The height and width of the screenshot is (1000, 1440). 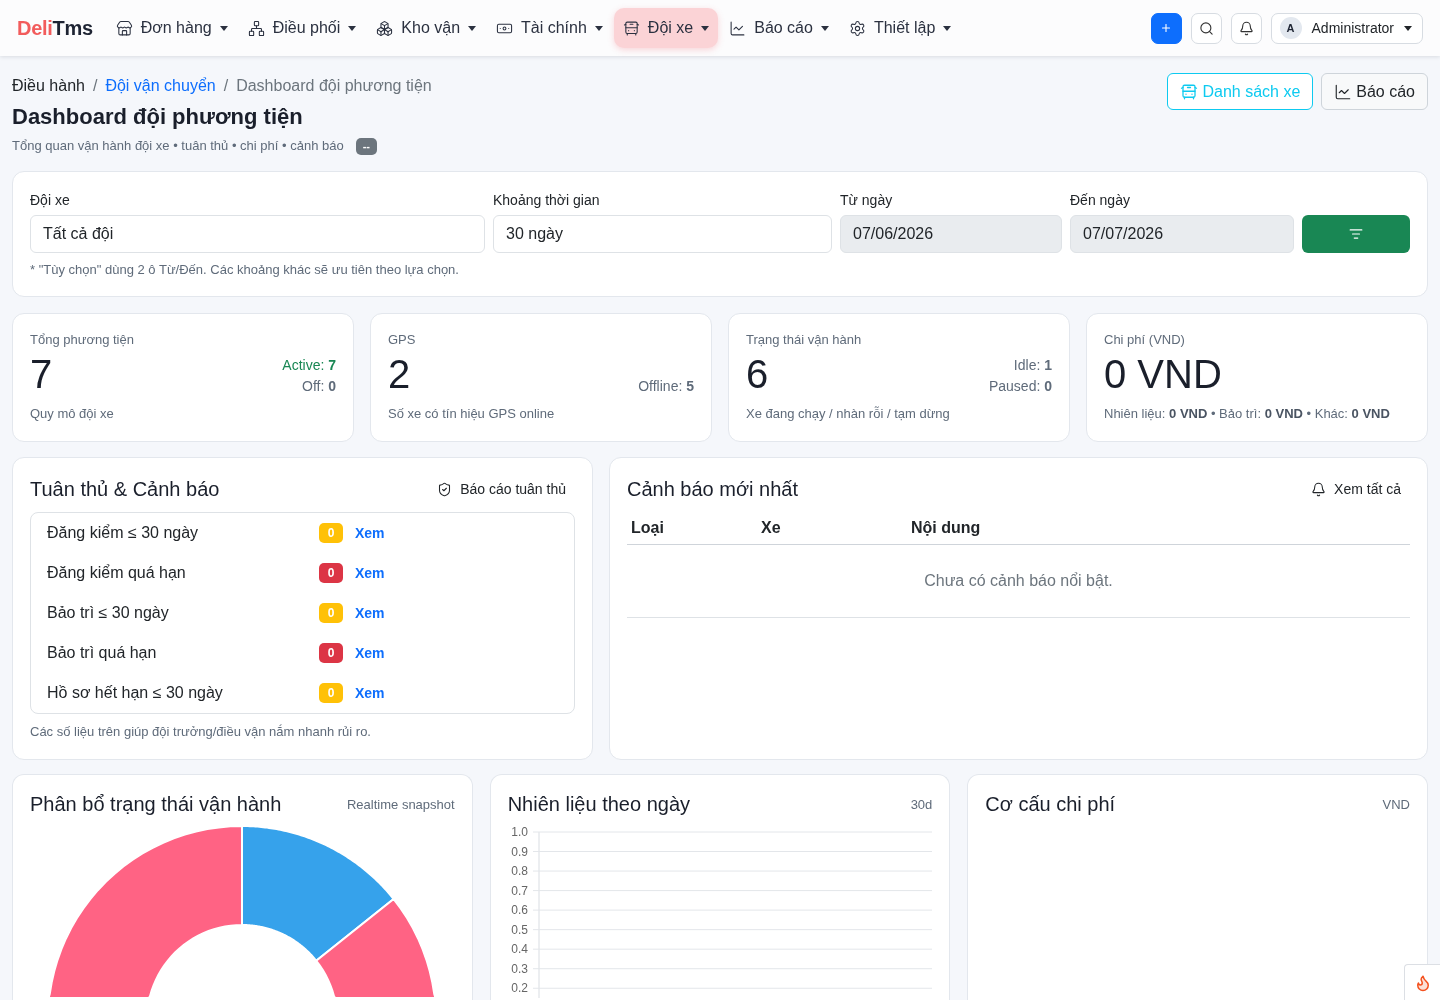 I want to click on y-axis-label: 0.4, so click(x=519, y=949).